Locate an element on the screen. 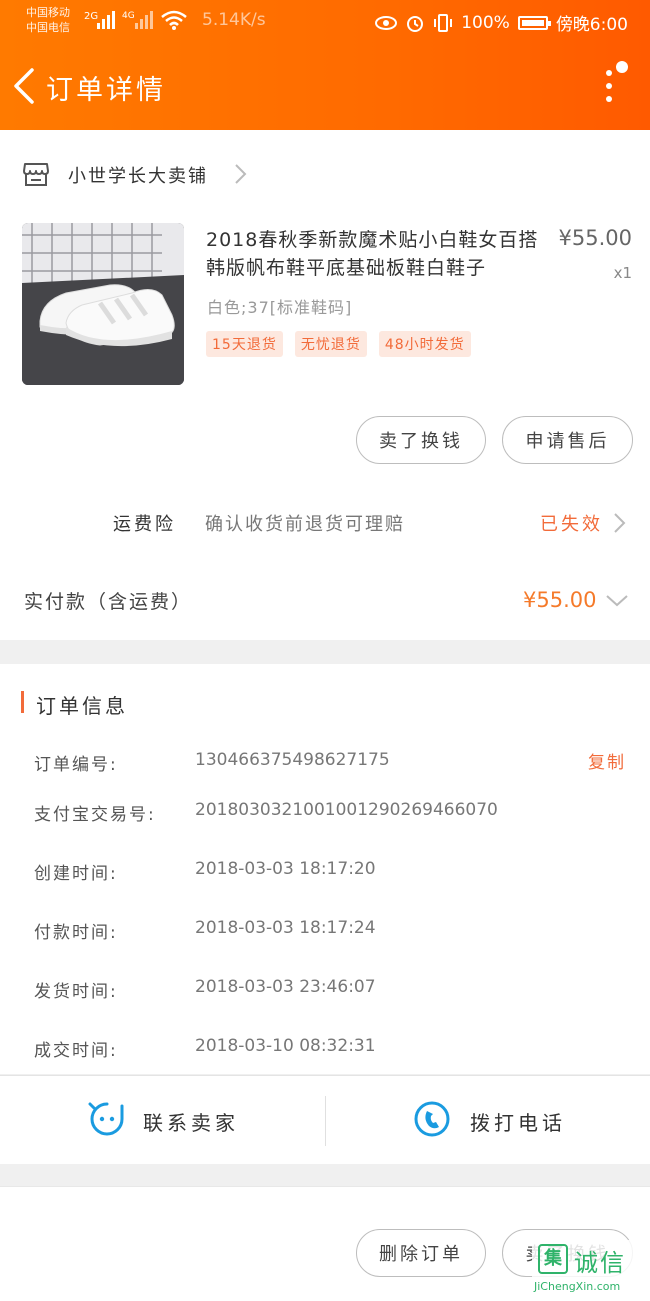  network-type-2: 4G is located at coordinates (128, 16).